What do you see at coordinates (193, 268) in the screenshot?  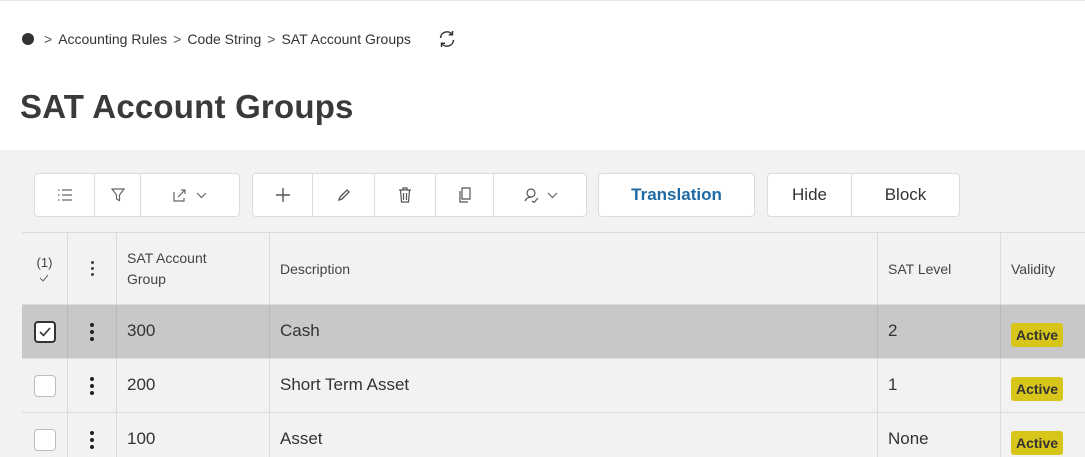 I see `column-header-sat-account-group: SAT Account Group` at bounding box center [193, 268].